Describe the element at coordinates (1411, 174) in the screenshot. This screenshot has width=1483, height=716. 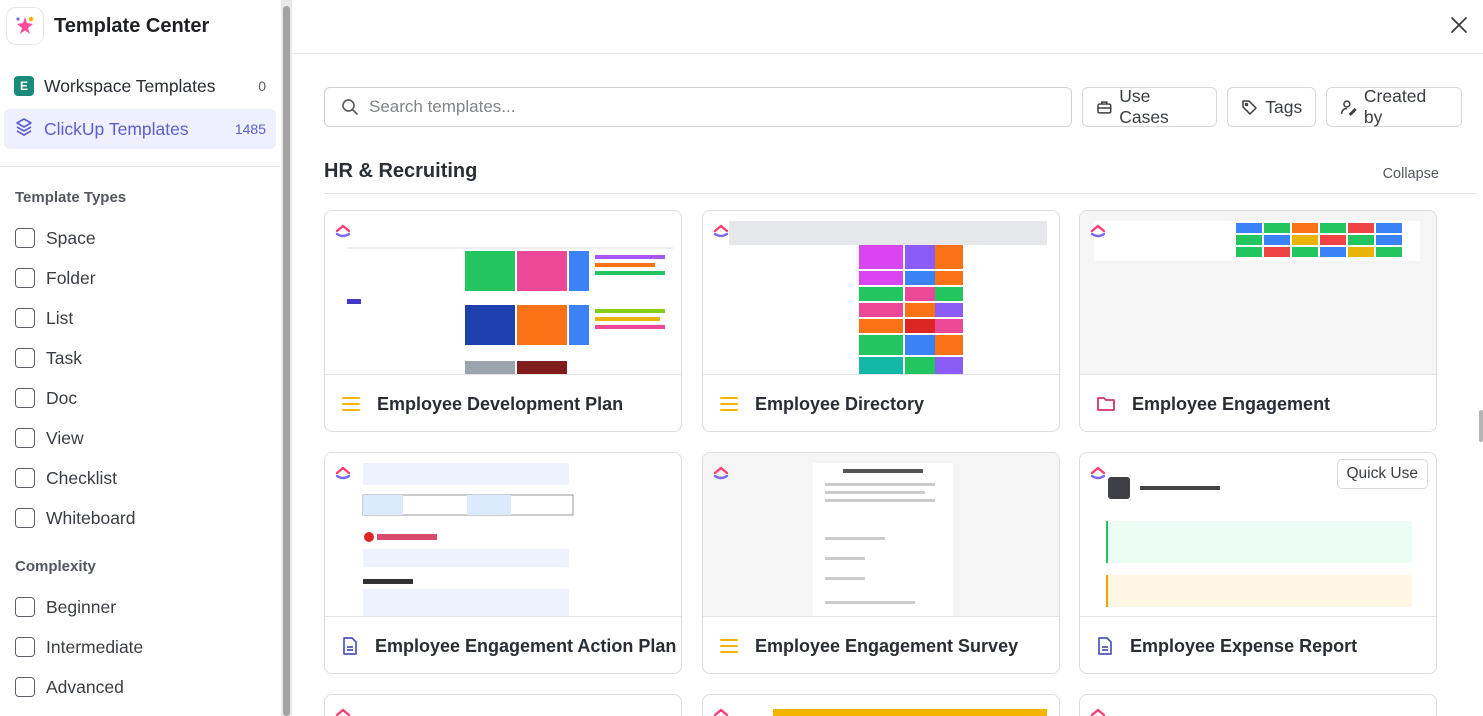
I see `collapse-button: Collapse` at that location.